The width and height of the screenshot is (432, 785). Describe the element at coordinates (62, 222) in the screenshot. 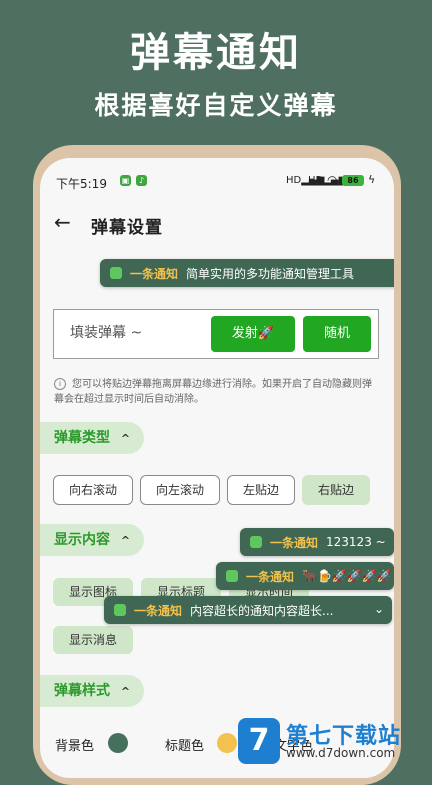

I see `back-arrow-icon: ←` at that location.